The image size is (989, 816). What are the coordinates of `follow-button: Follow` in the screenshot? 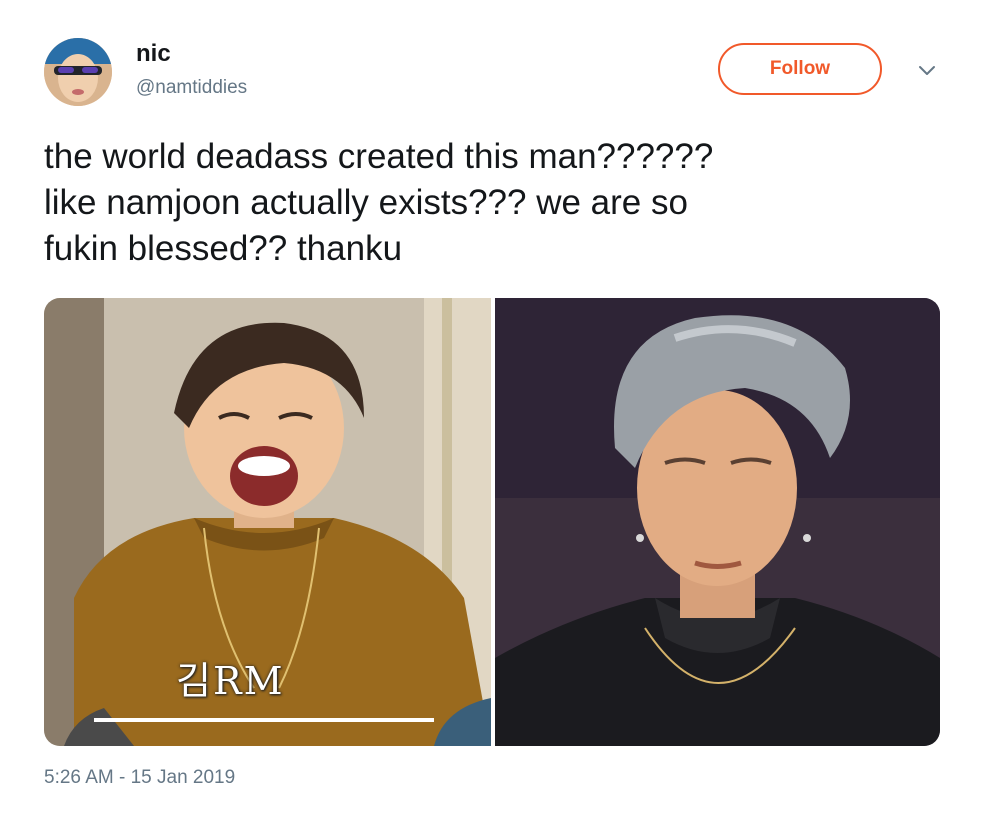 It's located at (800, 69).